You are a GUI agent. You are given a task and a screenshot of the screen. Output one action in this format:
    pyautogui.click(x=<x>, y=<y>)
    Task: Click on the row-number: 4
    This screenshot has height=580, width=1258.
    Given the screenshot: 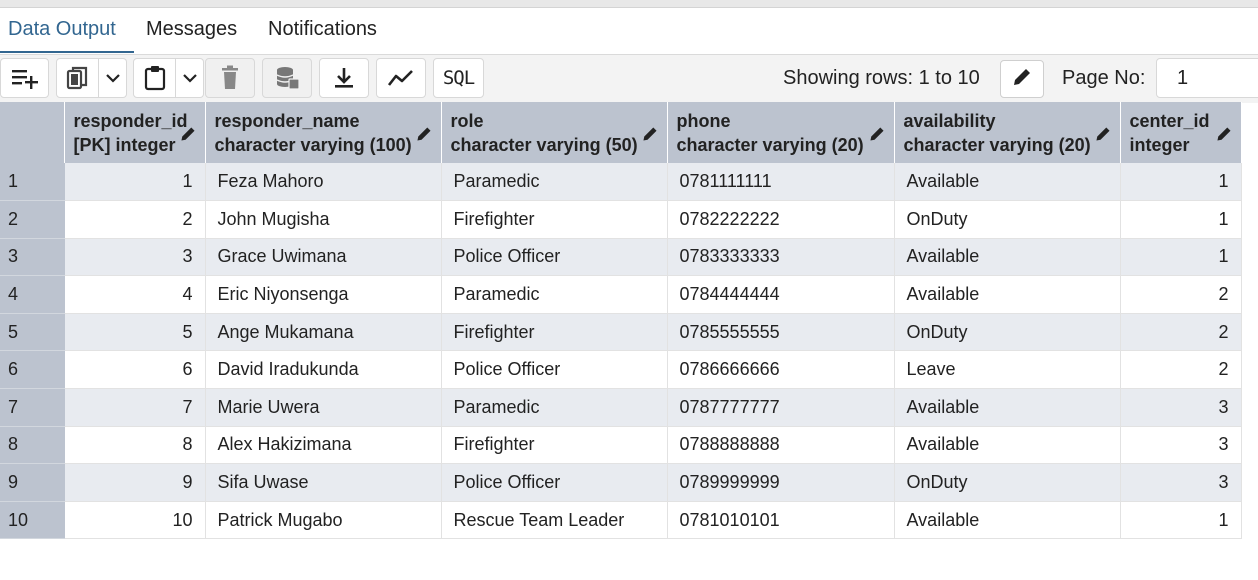 What is the action you would take?
    pyautogui.click(x=32, y=294)
    